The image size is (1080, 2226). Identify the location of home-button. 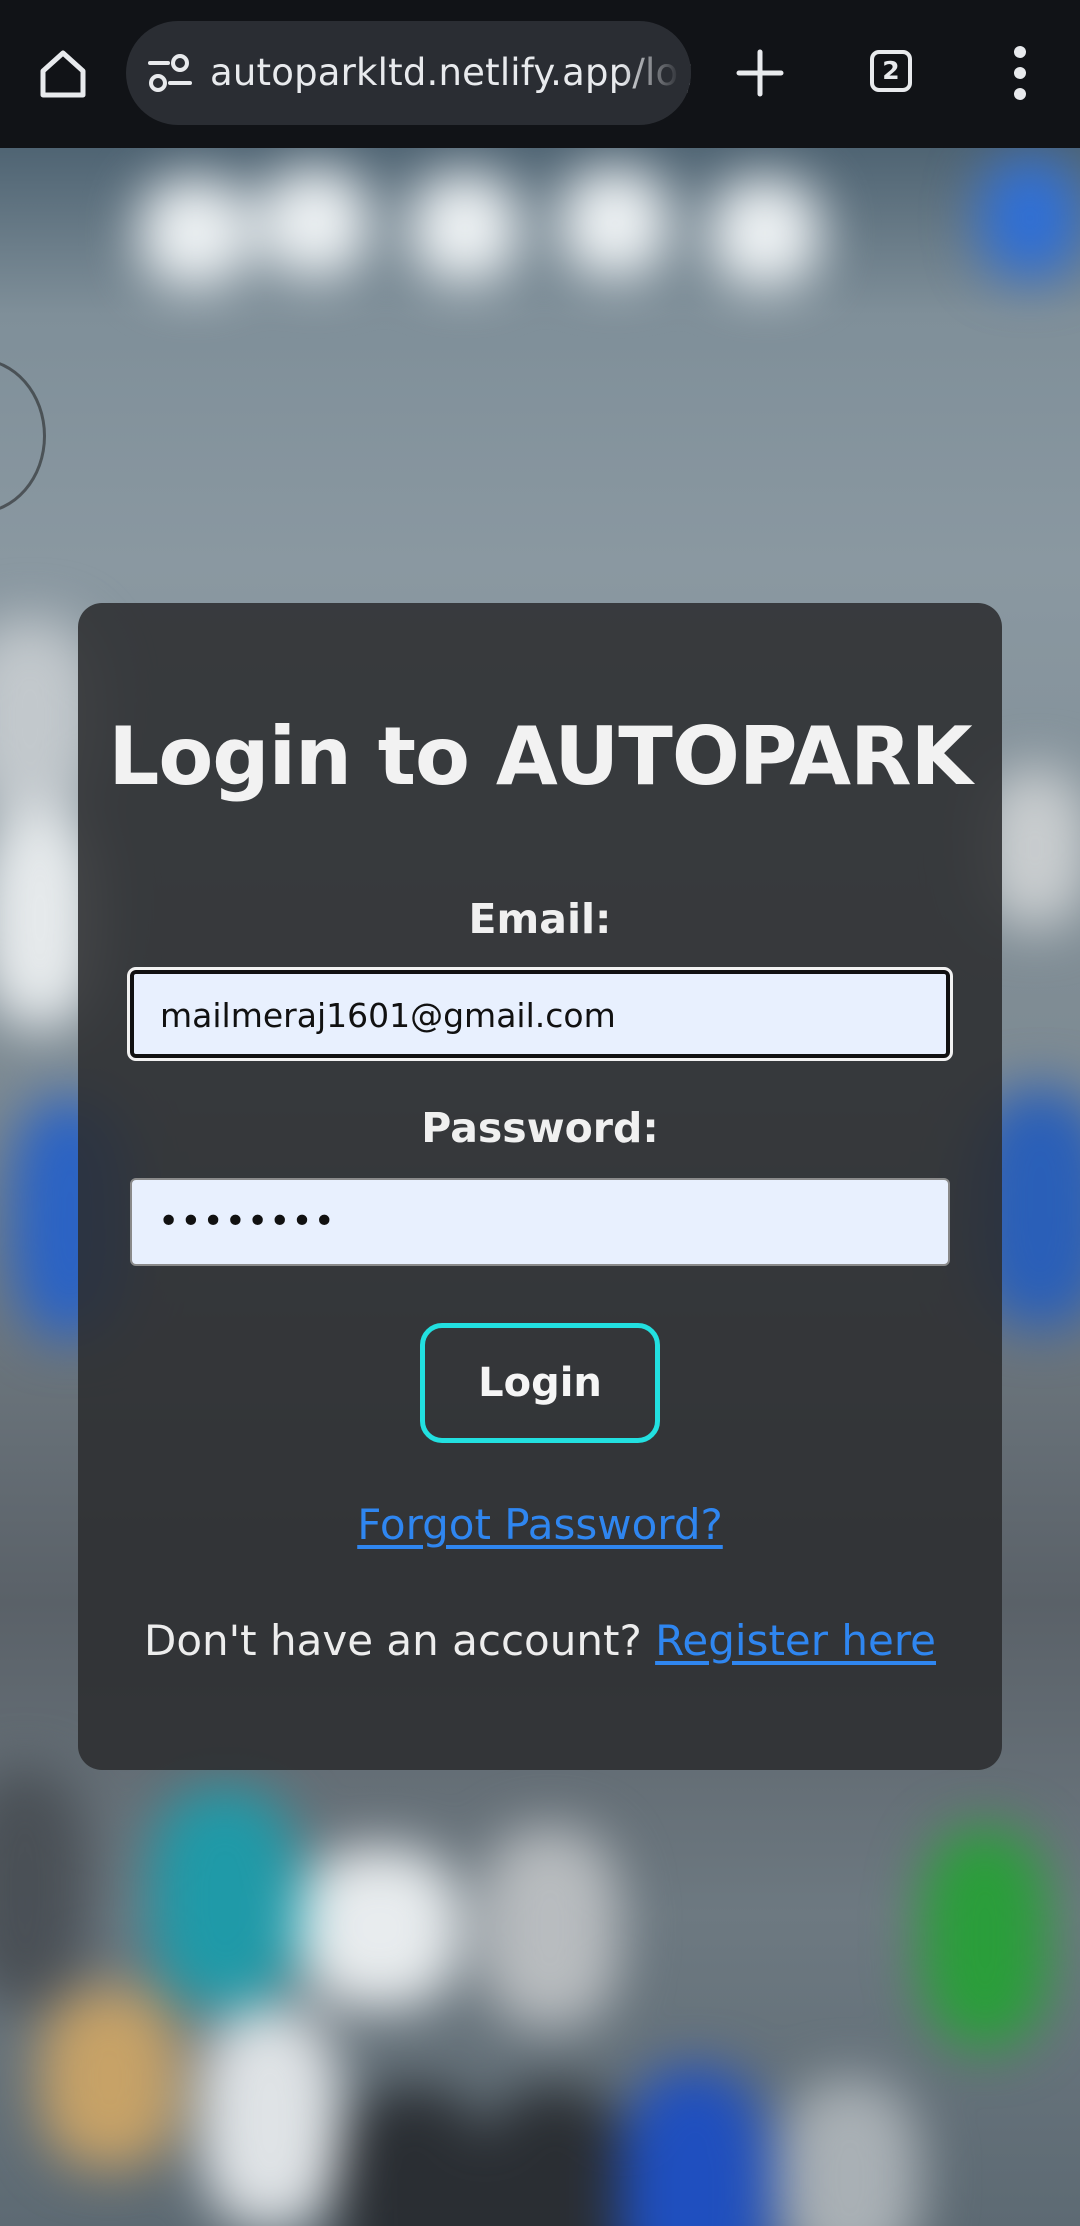
(63, 73).